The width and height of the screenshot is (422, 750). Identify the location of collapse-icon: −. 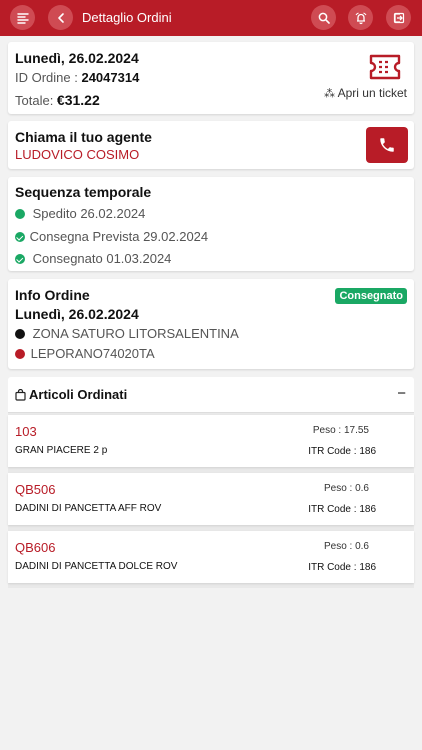
(401, 393).